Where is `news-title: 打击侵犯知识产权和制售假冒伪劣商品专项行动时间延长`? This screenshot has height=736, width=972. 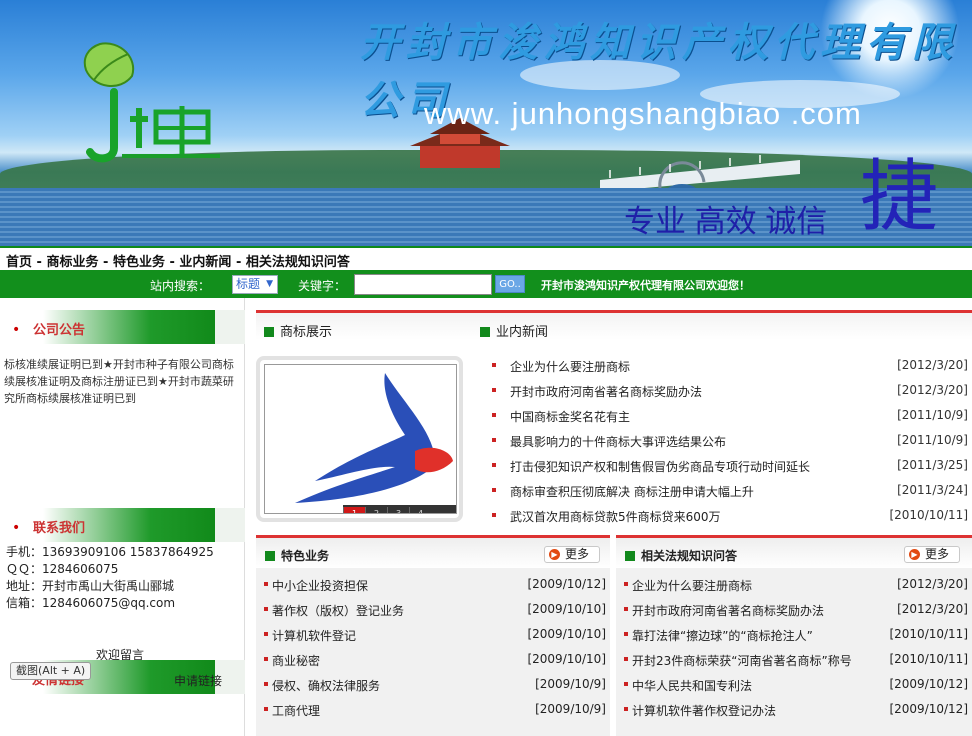
news-title: 打击侵犯知识产权和制售假冒伪劣商品专项行动时间延长 is located at coordinates (660, 466).